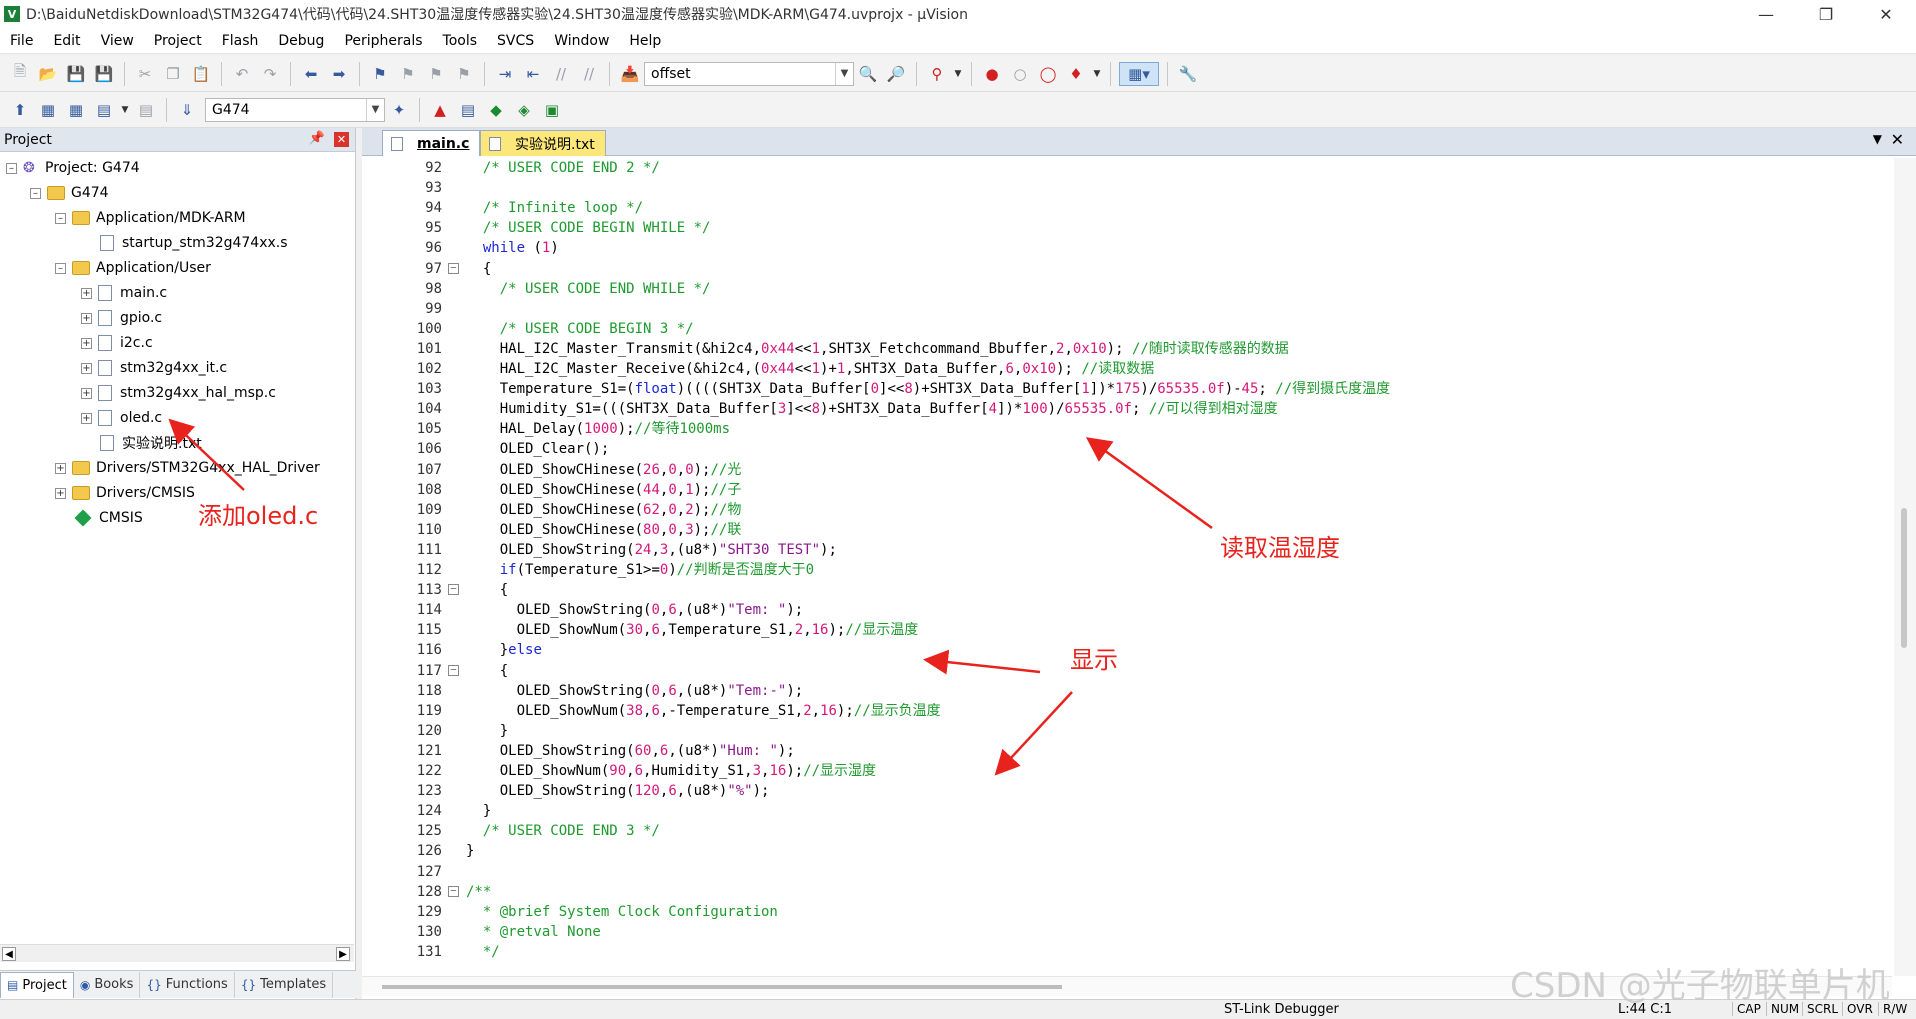 This screenshot has height=1019, width=1916. What do you see at coordinates (1127, 650) in the screenshot?
I see `code-line: 116 }else` at bounding box center [1127, 650].